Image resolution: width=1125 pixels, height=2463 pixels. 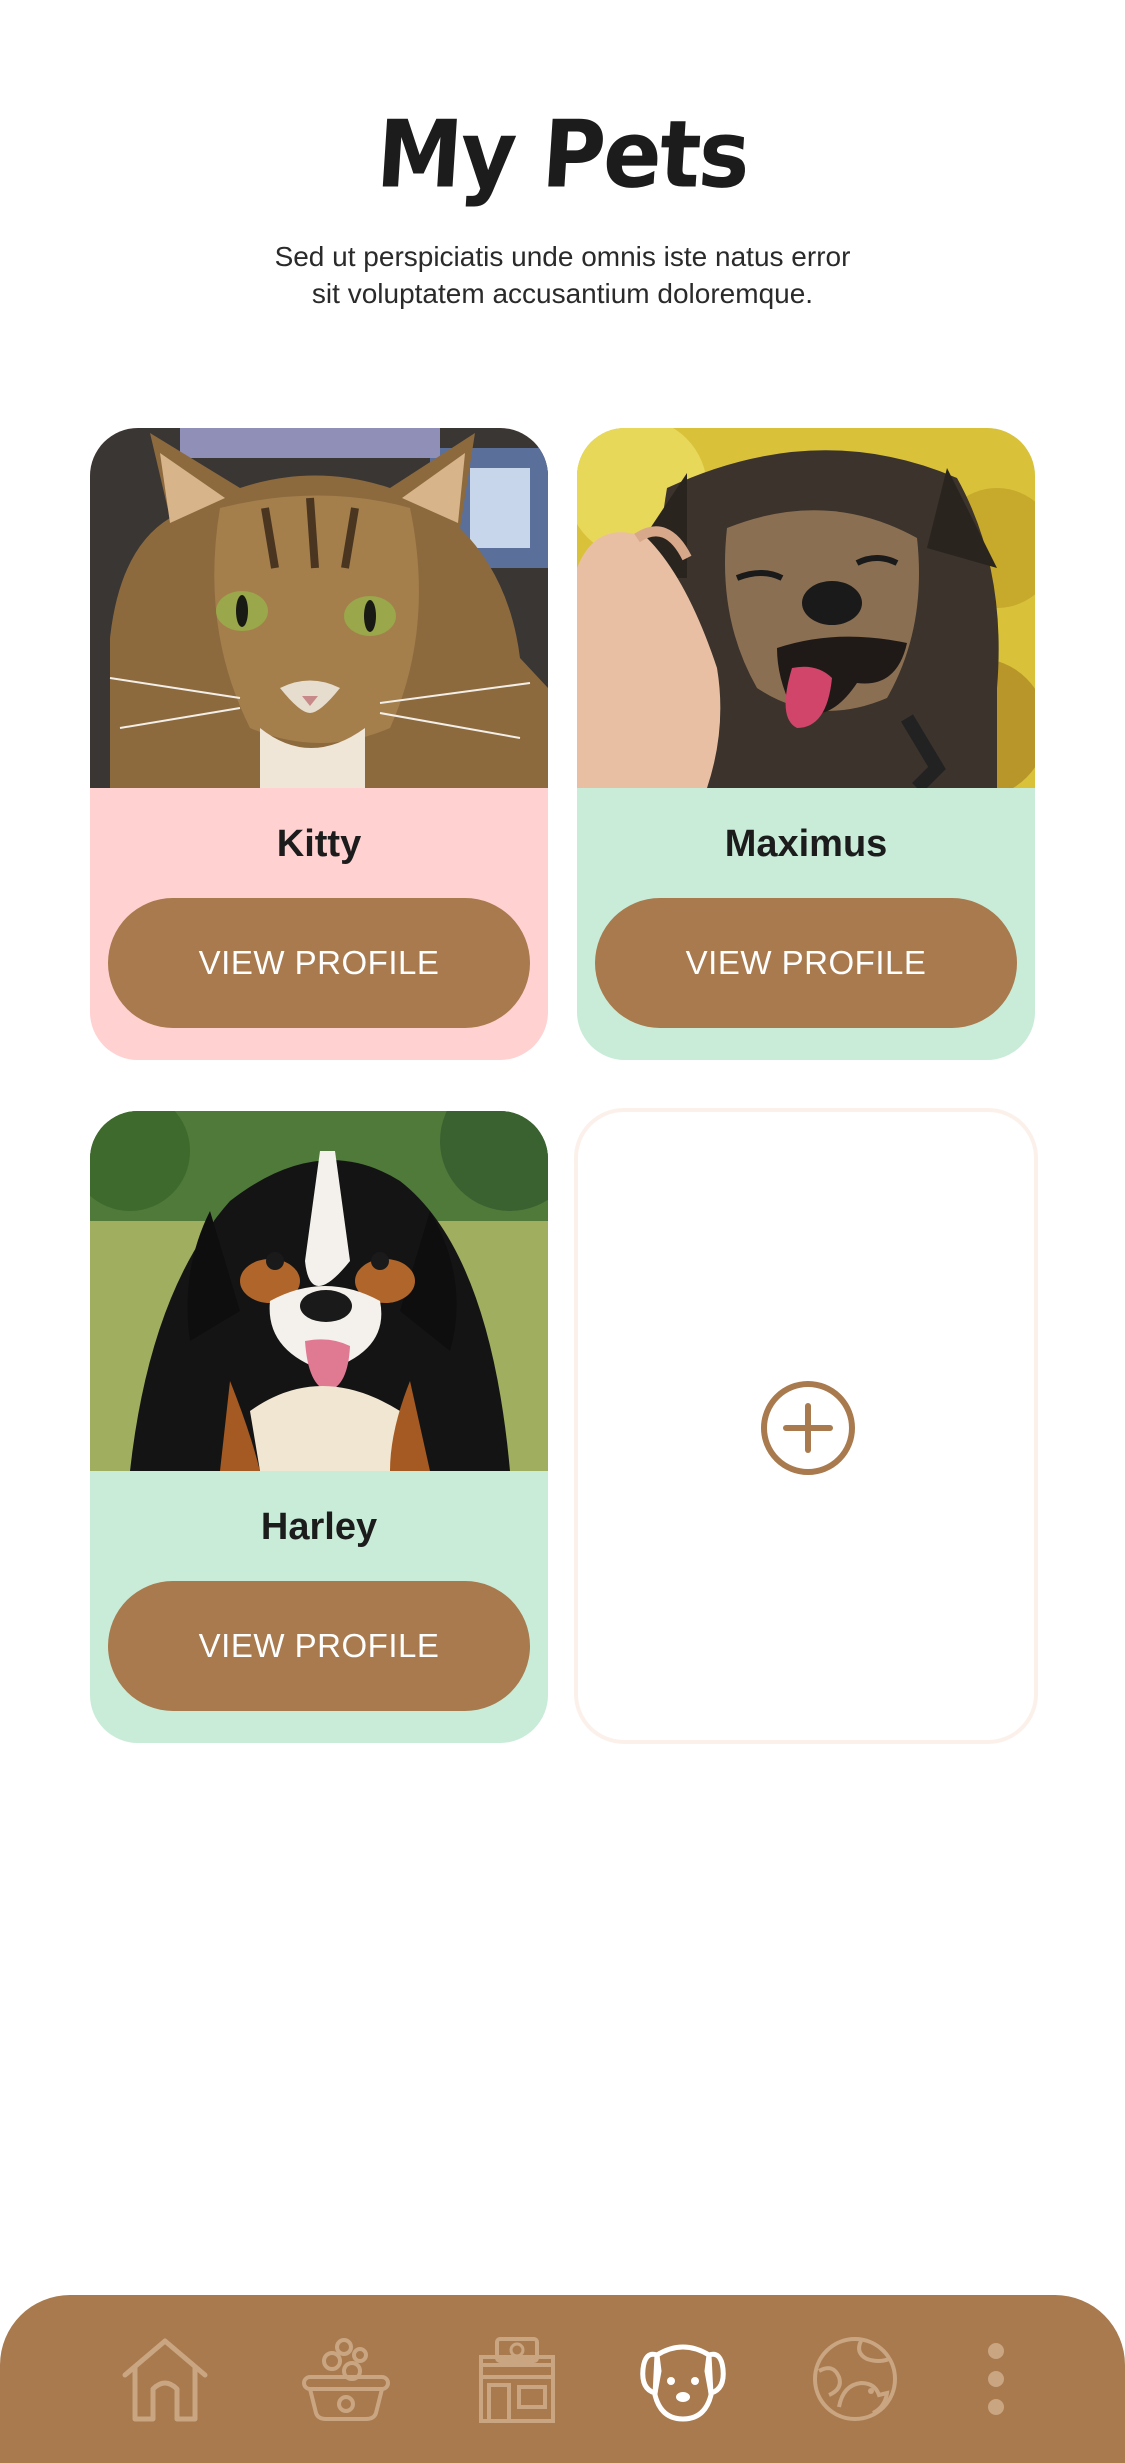 I want to click on nav-home, so click(x=165, y=2379).